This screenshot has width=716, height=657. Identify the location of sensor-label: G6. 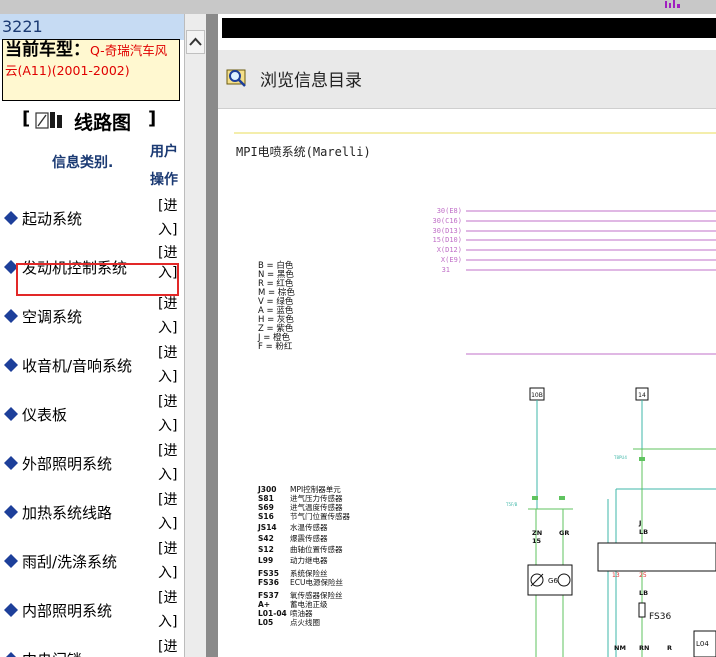
(553, 581).